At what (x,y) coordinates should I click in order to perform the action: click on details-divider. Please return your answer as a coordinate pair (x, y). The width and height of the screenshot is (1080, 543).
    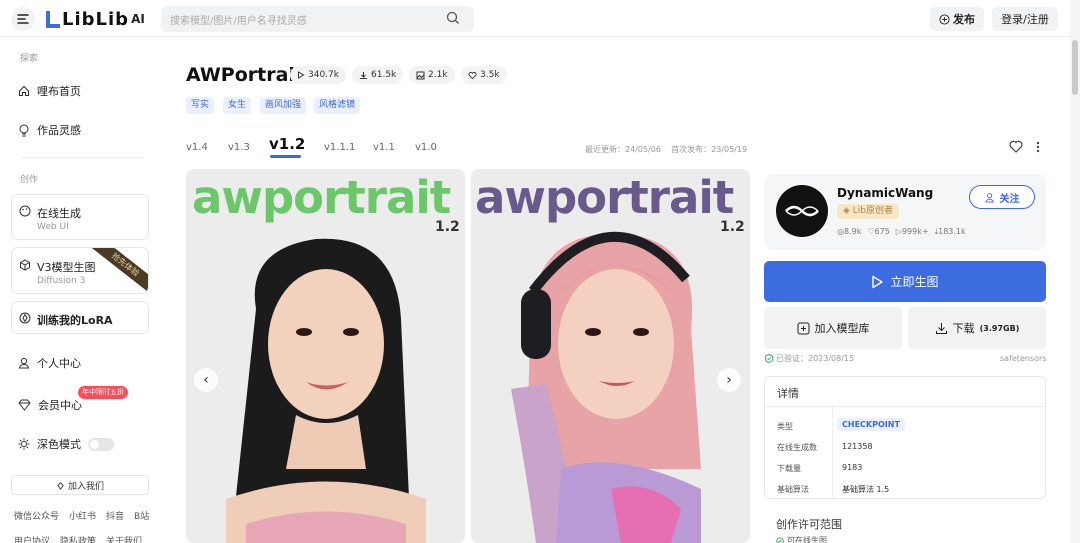
    Looking at the image, I should click on (905, 406).